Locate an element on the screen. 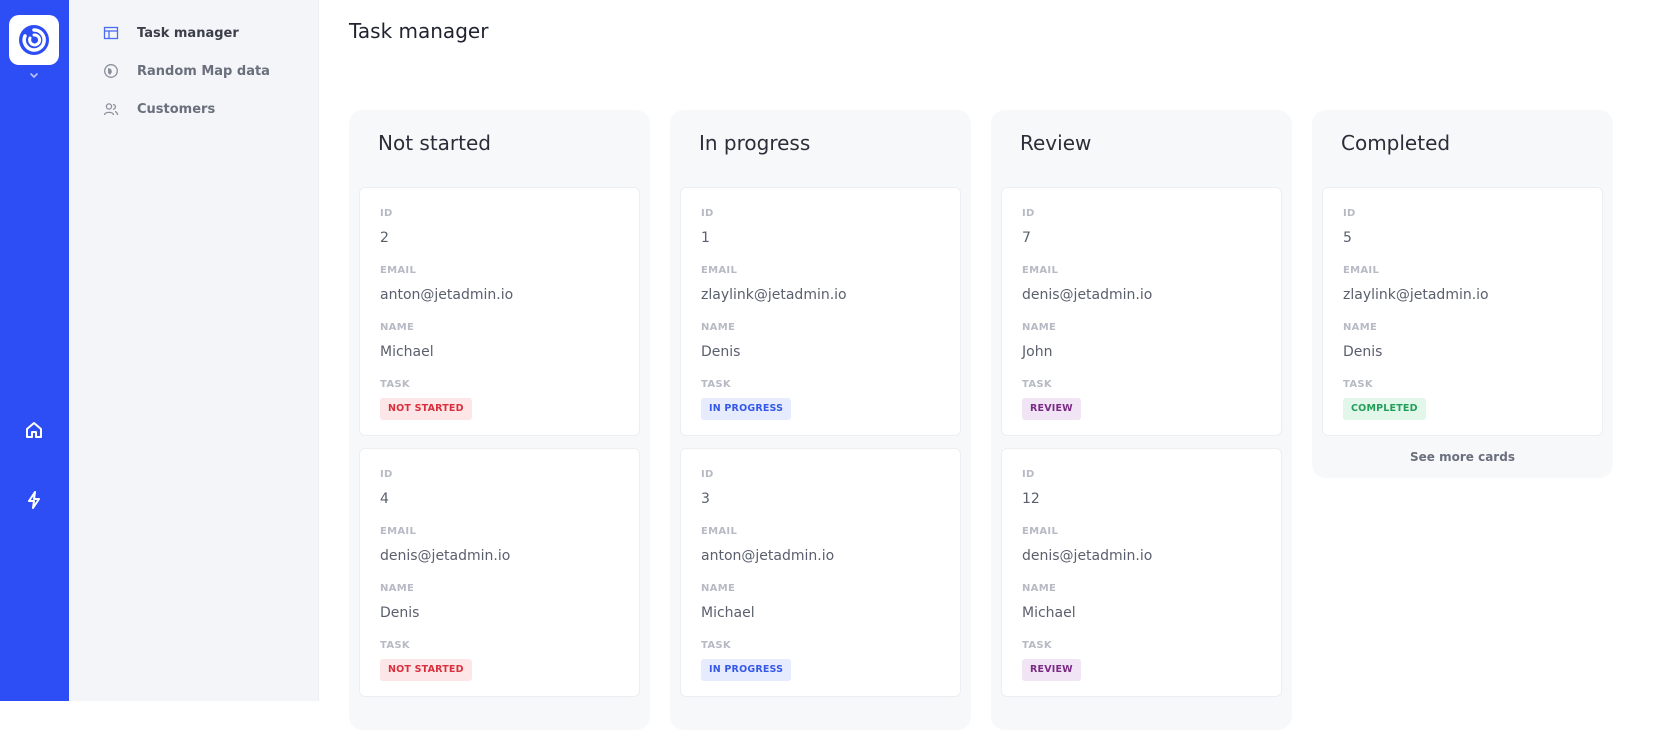 This screenshot has width=1661, height=730. name-value: John is located at coordinates (1037, 352).